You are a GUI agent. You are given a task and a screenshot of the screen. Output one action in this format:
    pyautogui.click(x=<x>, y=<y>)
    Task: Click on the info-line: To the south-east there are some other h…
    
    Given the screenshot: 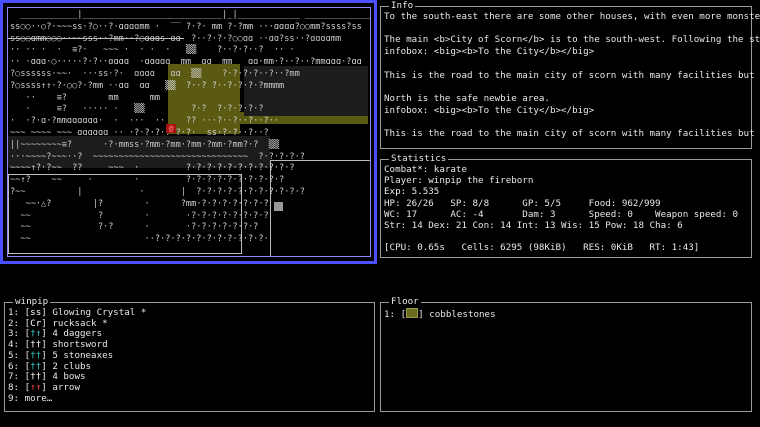 What is the action you would take?
    pyautogui.click(x=572, y=16)
    